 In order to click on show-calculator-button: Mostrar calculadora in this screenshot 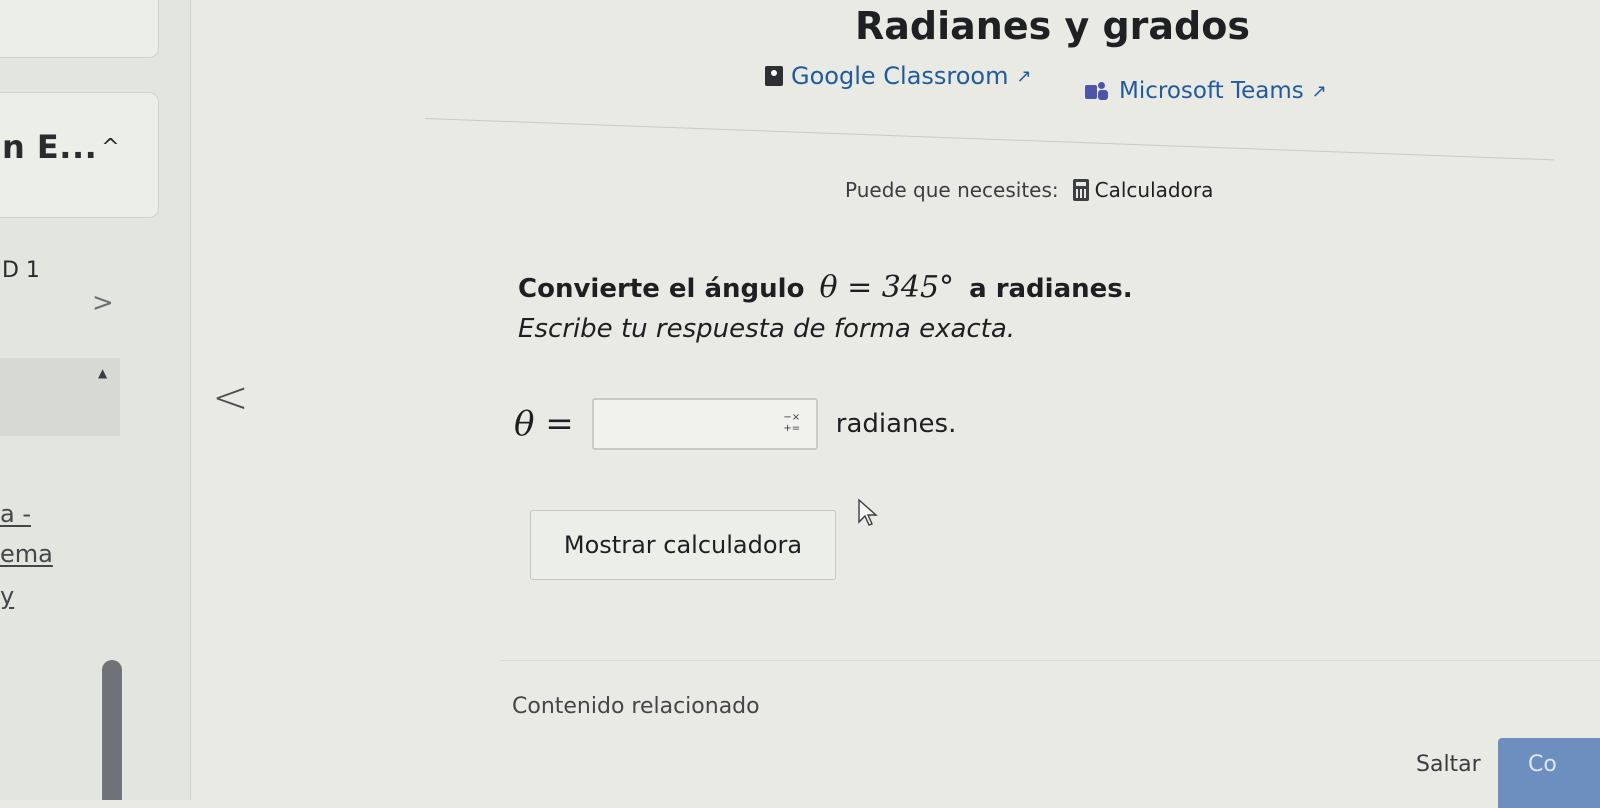, I will do `click(683, 545)`.